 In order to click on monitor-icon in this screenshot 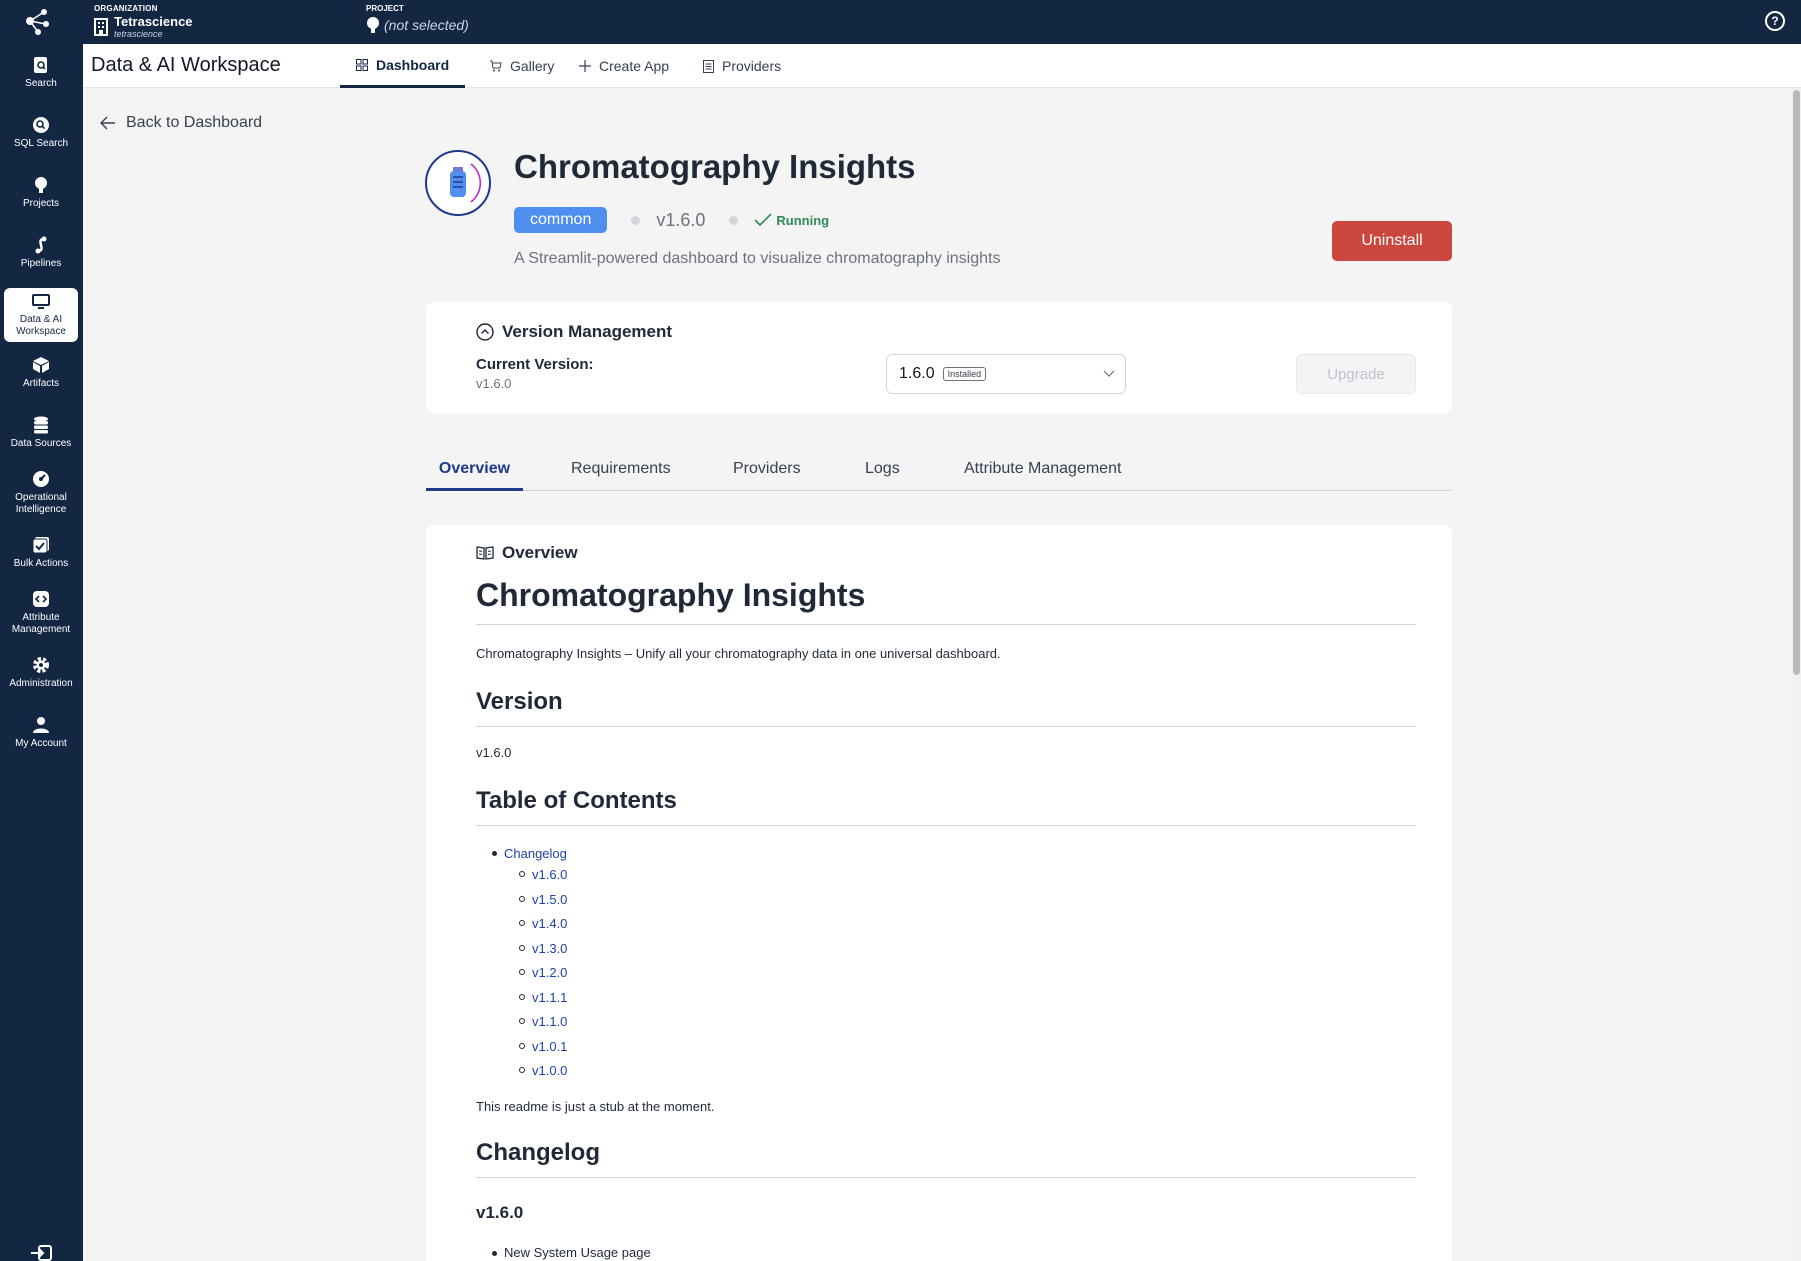, I will do `click(41, 301)`.